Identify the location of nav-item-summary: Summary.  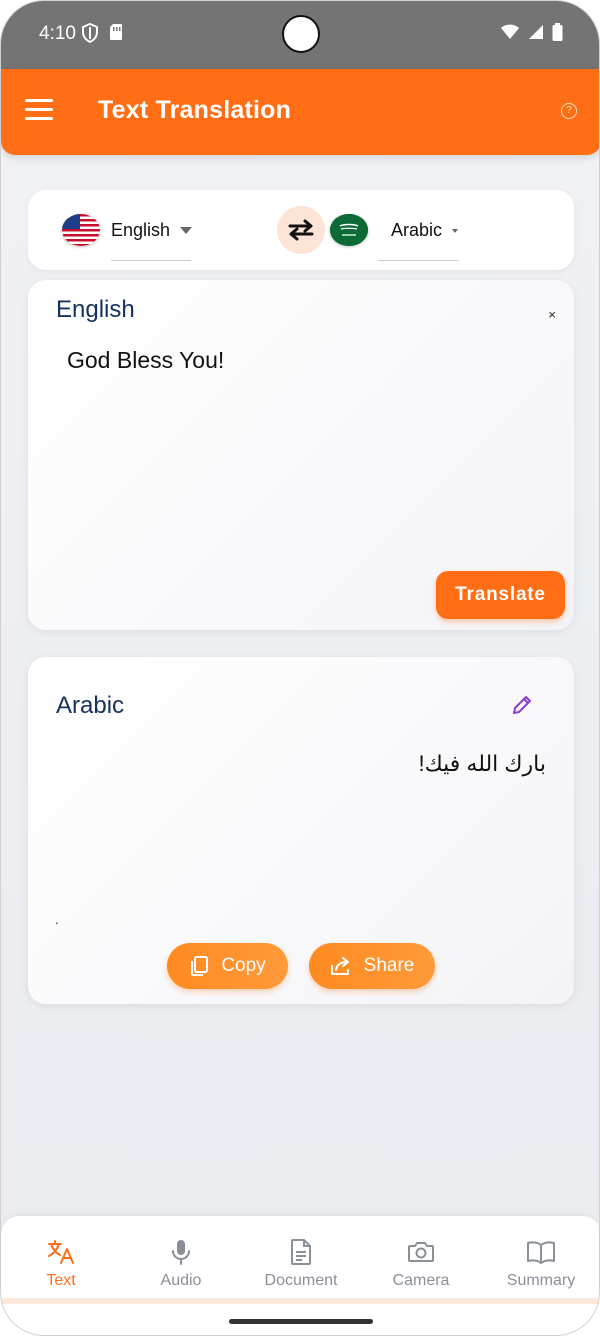
(540, 1263).